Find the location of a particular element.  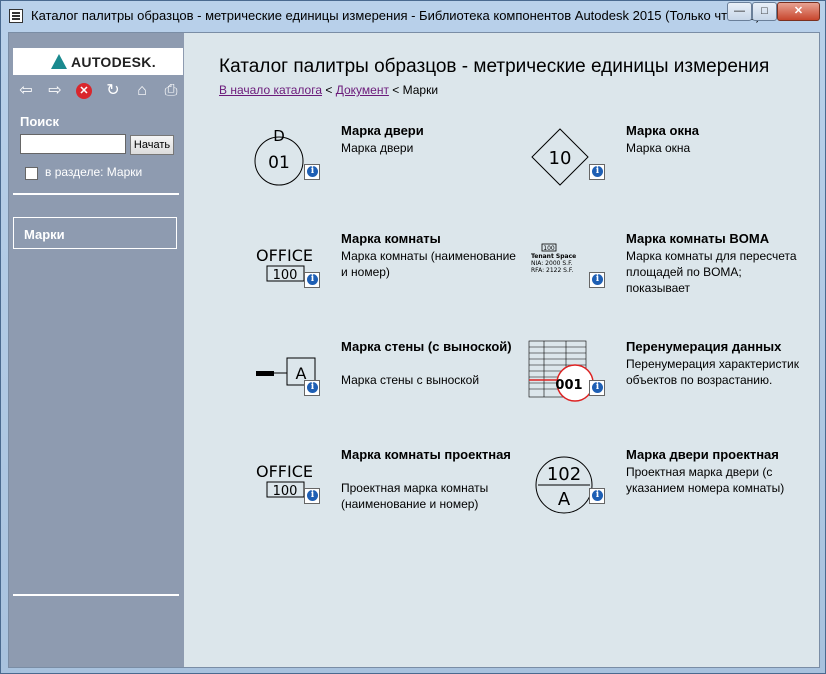

boma-line: RFA: 2122 S.F. is located at coordinates (552, 270).